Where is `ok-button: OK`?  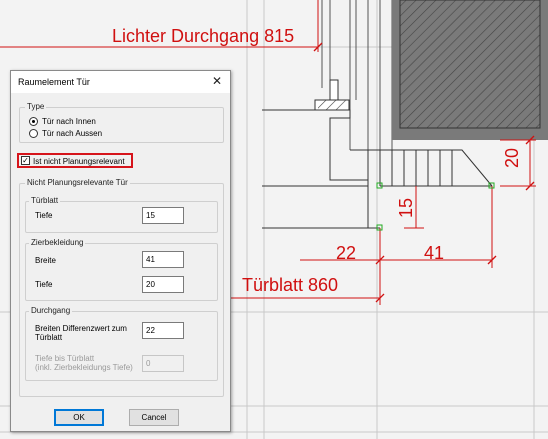
ok-button: OK is located at coordinates (79, 417).